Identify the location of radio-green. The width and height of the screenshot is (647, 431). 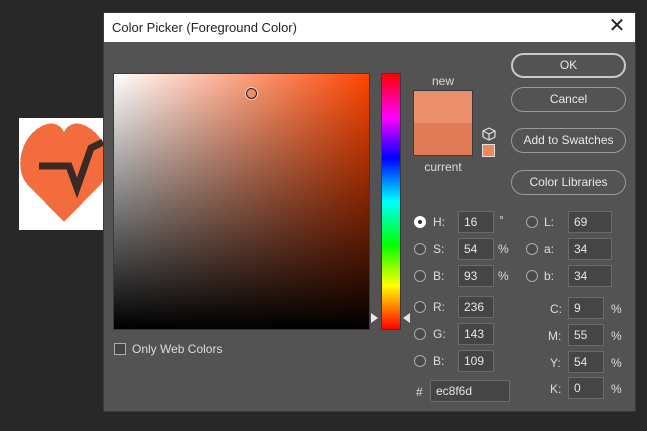
(420, 334).